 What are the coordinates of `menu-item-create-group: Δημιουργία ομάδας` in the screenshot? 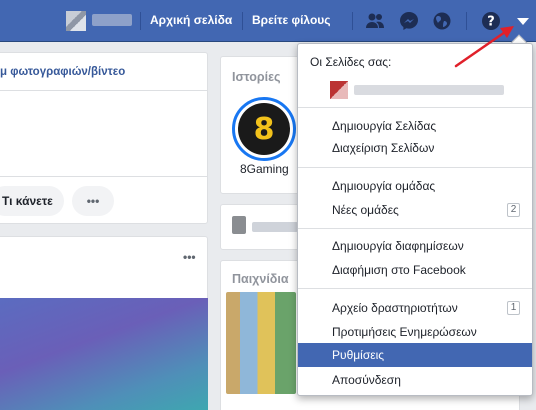 It's located at (415, 186).